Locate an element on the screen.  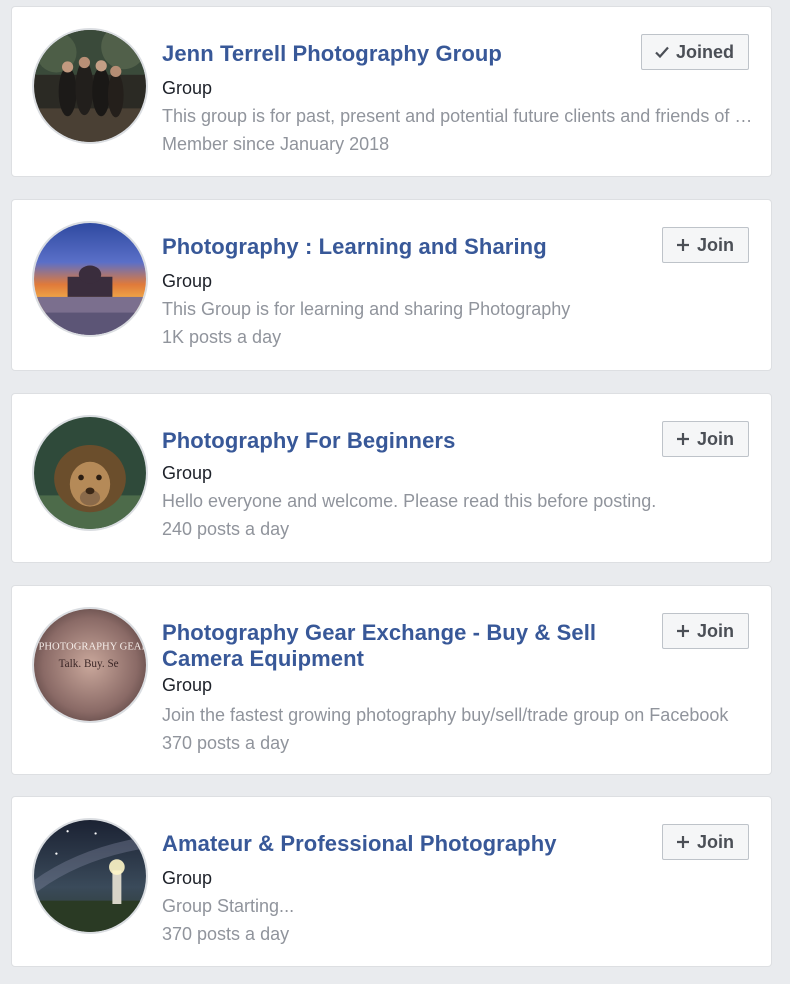
joined-button: Joined is located at coordinates (694, 52).